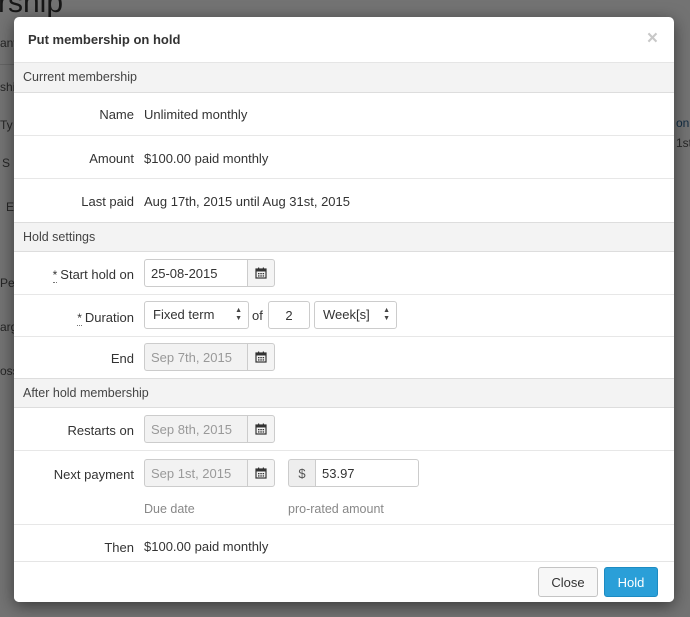 The image size is (690, 617). Describe the element at coordinates (336, 509) in the screenshot. I see `prorated-help: pro-rated amount` at that location.